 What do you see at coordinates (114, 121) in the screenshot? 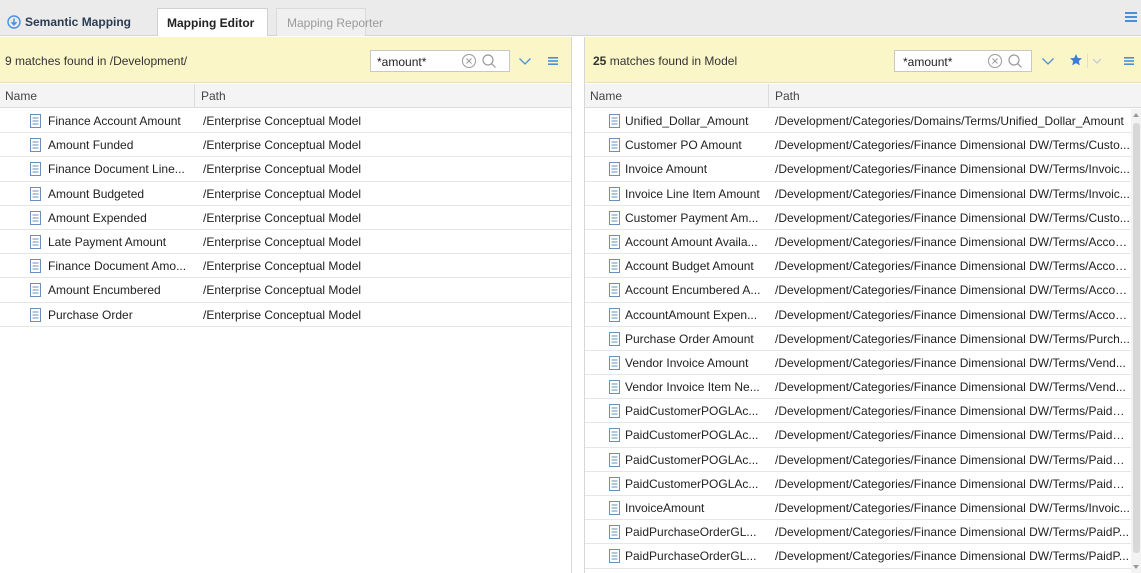
I see `row-name: Finance Account Amount` at bounding box center [114, 121].